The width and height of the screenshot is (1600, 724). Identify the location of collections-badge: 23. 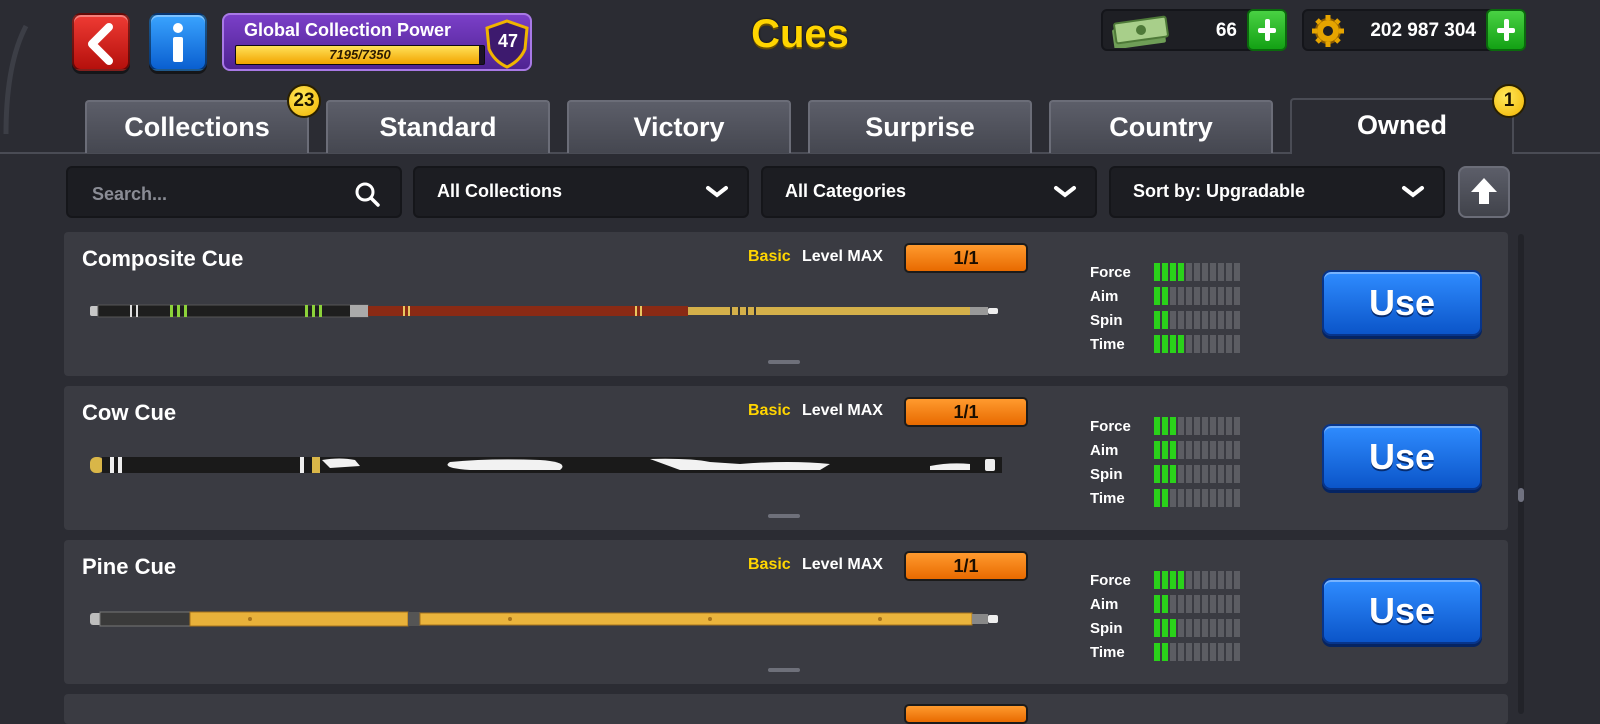
(304, 101).